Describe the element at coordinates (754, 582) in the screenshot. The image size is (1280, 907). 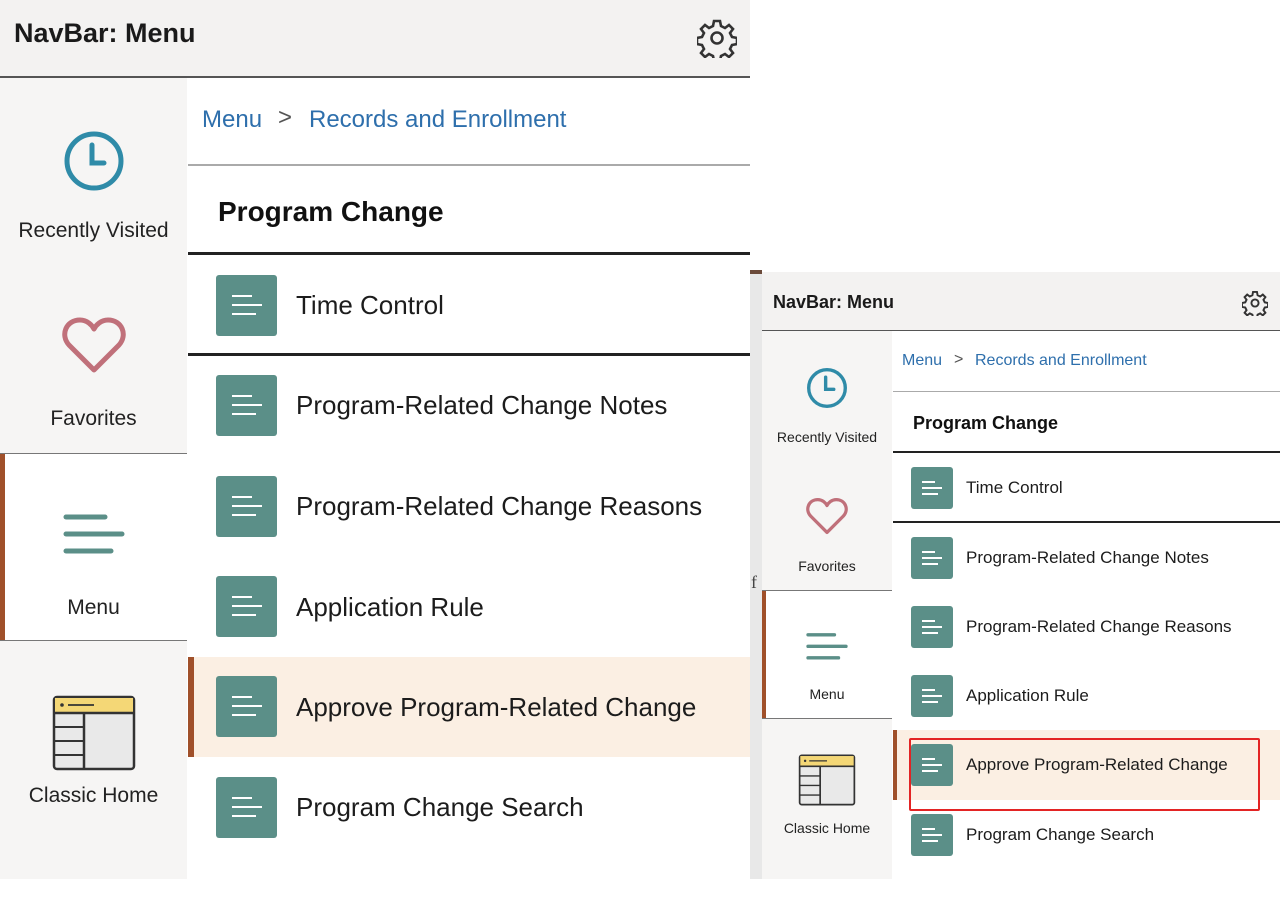
I see `partial-text: f` at that location.